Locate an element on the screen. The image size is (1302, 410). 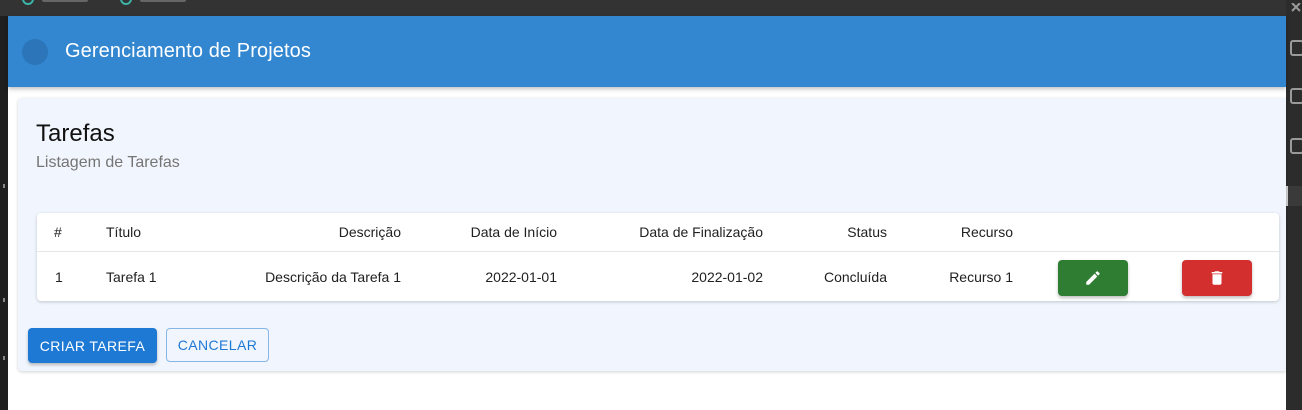
pencil-icon is located at coordinates (1093, 278).